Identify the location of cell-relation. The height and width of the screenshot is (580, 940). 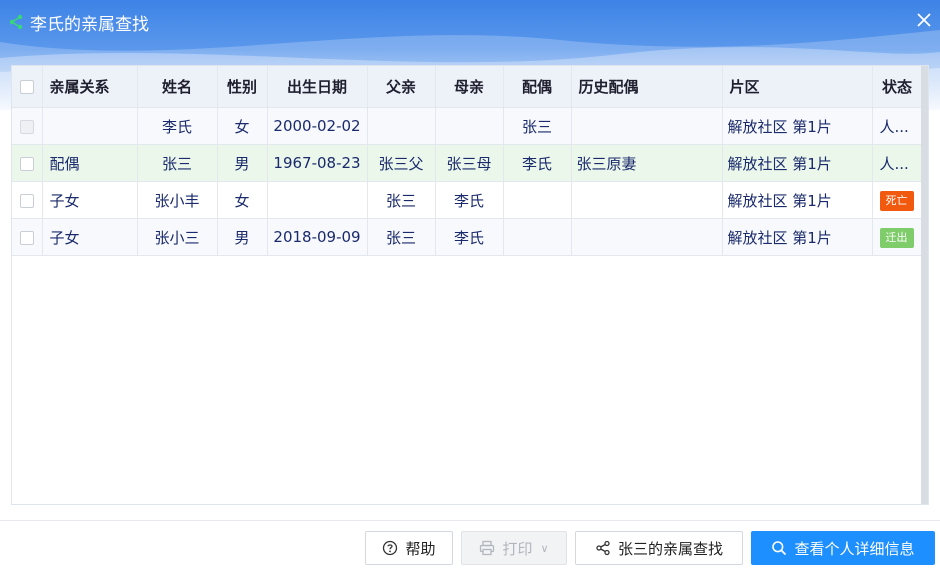
(90, 126).